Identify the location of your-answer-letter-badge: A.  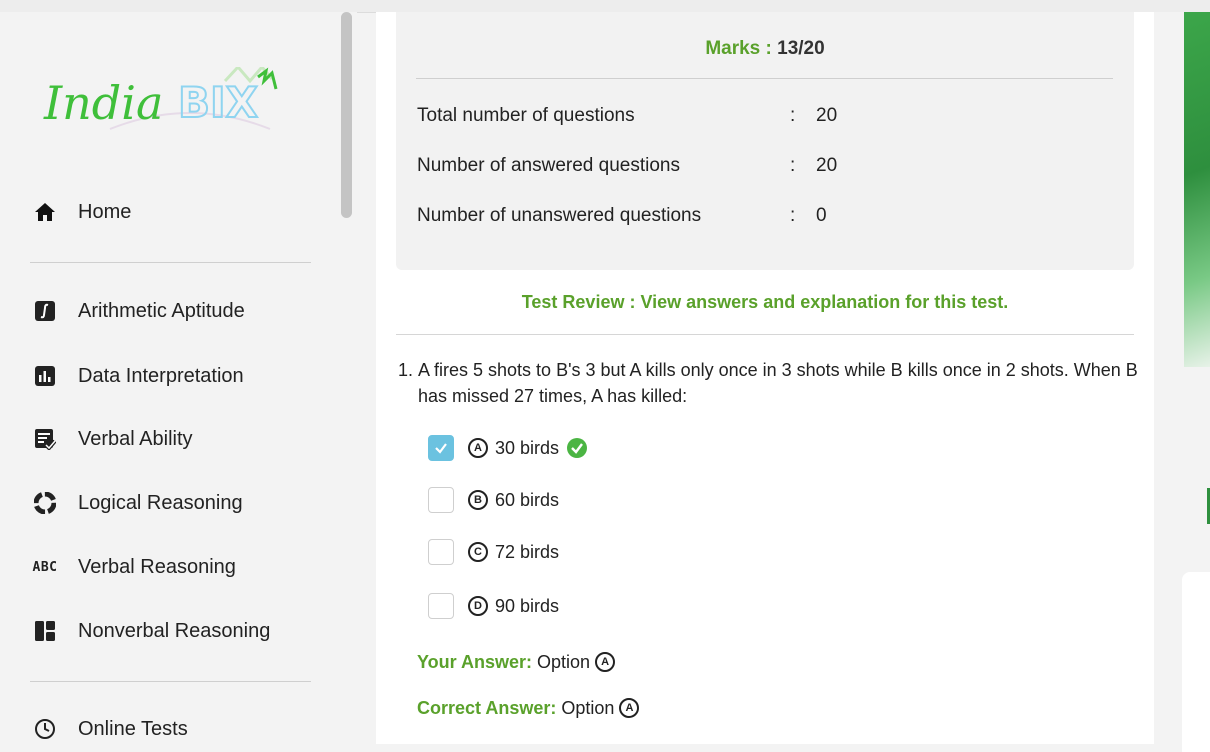
(605, 662).